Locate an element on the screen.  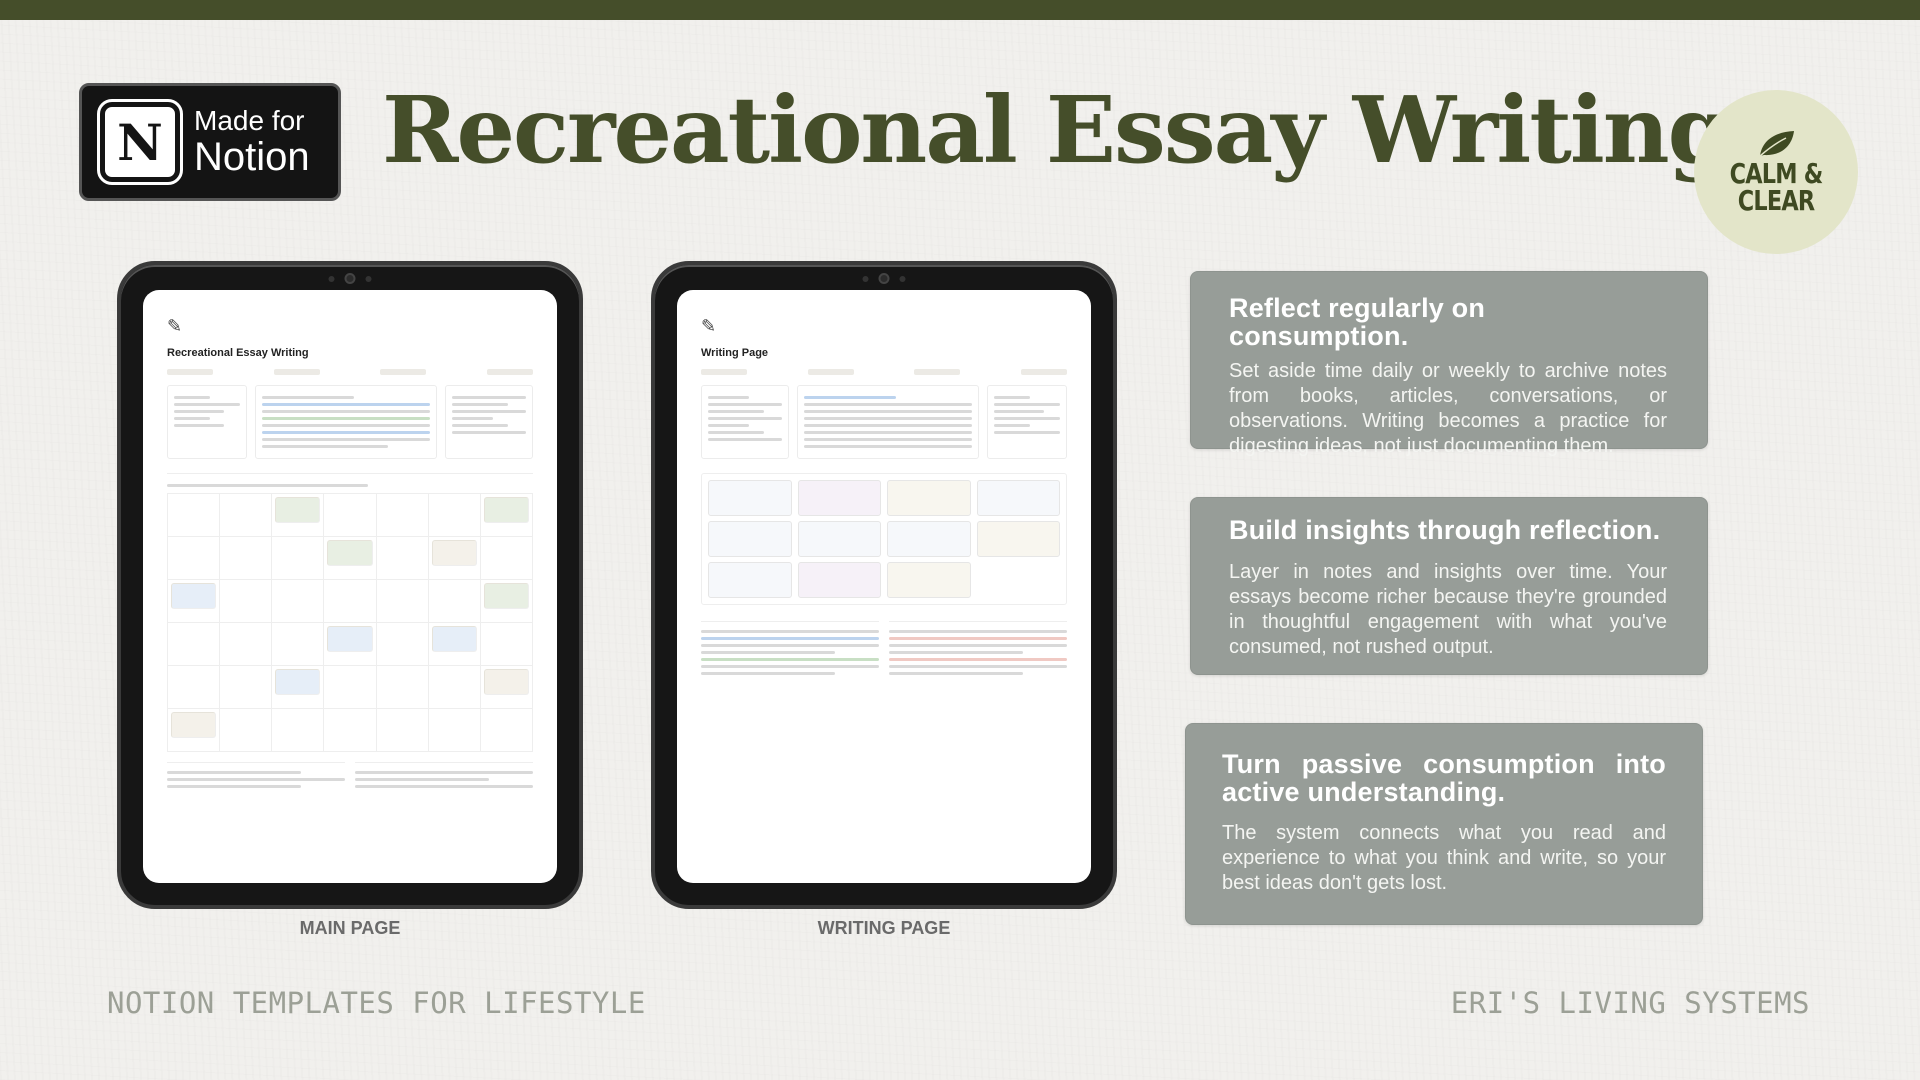
seal-text: CALM & CLEAR is located at coordinates (1777, 188).